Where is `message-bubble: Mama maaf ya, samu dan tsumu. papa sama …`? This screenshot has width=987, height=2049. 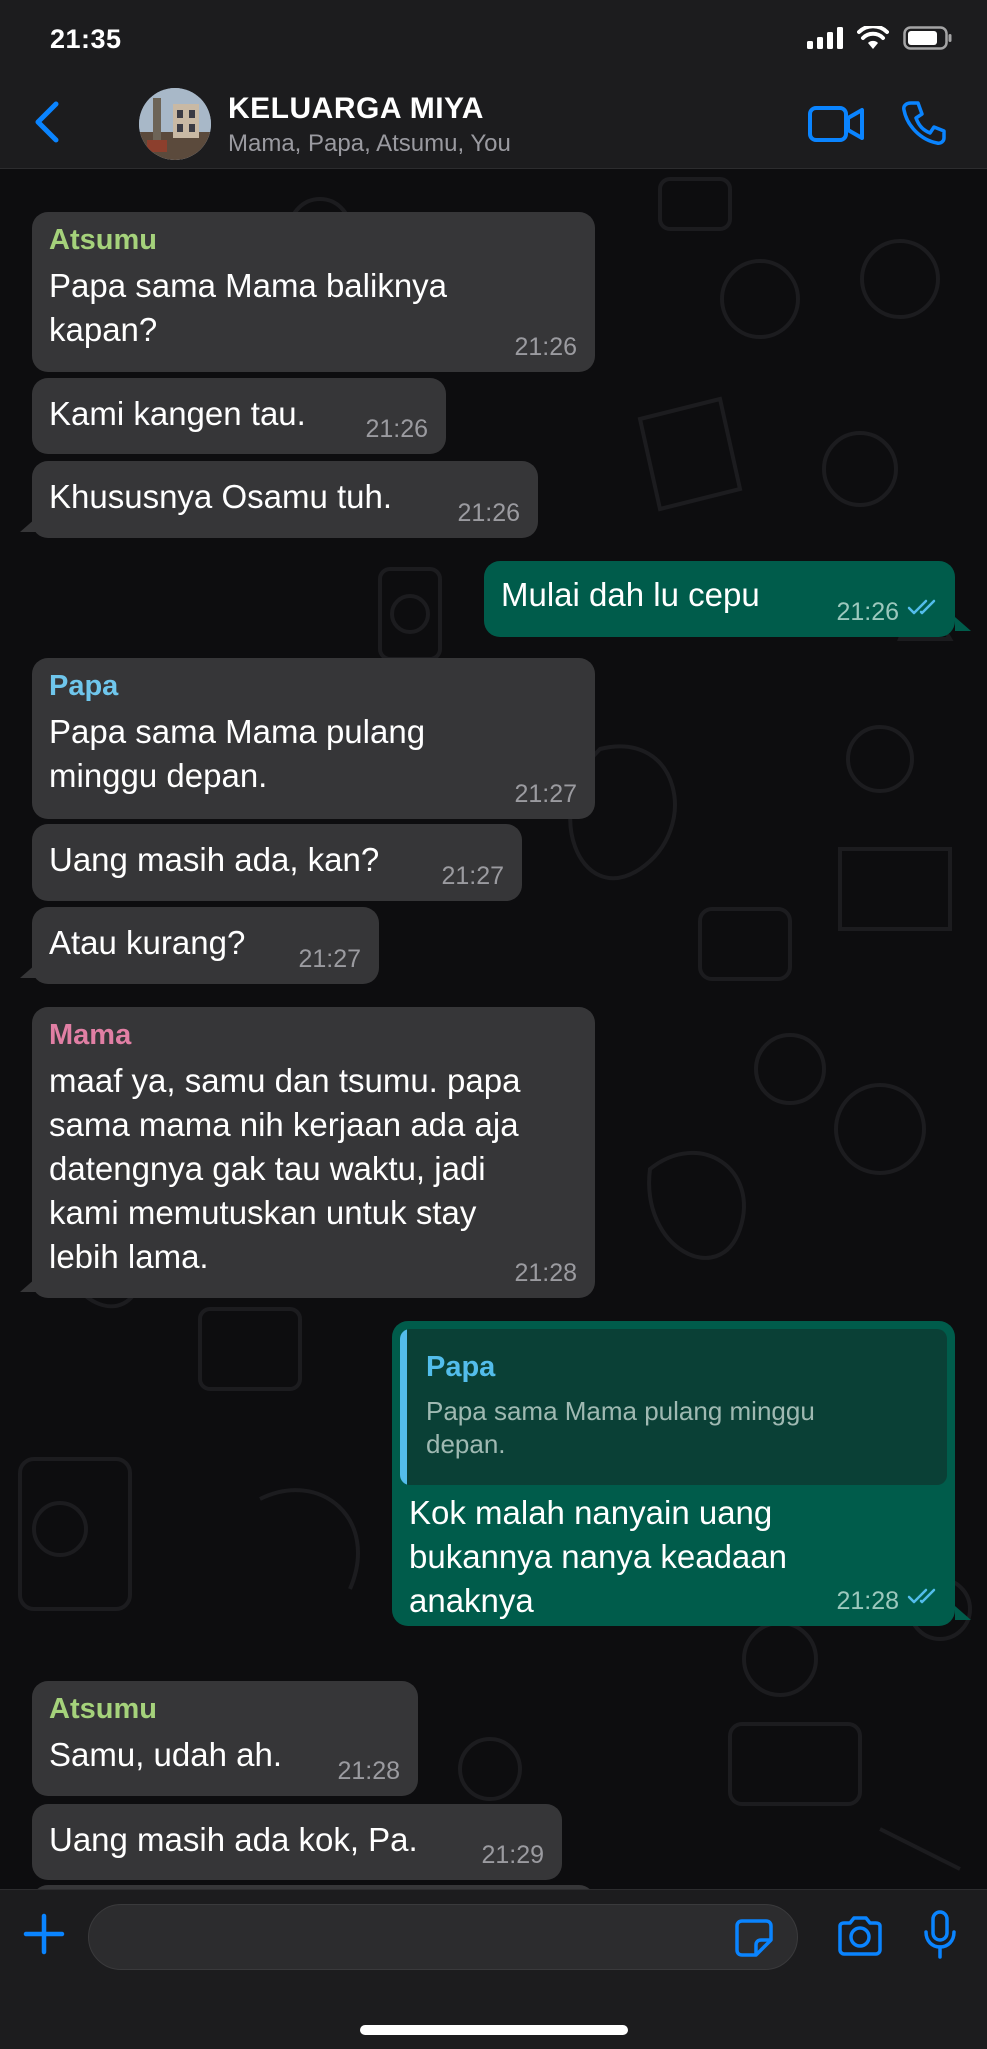
message-bubble: Mama maaf ya, samu dan tsumu. papa sama … is located at coordinates (313, 1152).